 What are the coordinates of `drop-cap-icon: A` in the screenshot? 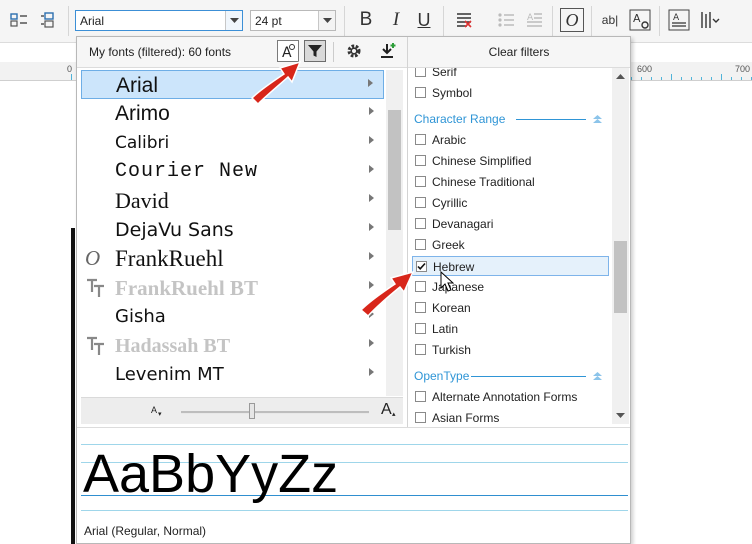 It's located at (534, 20).